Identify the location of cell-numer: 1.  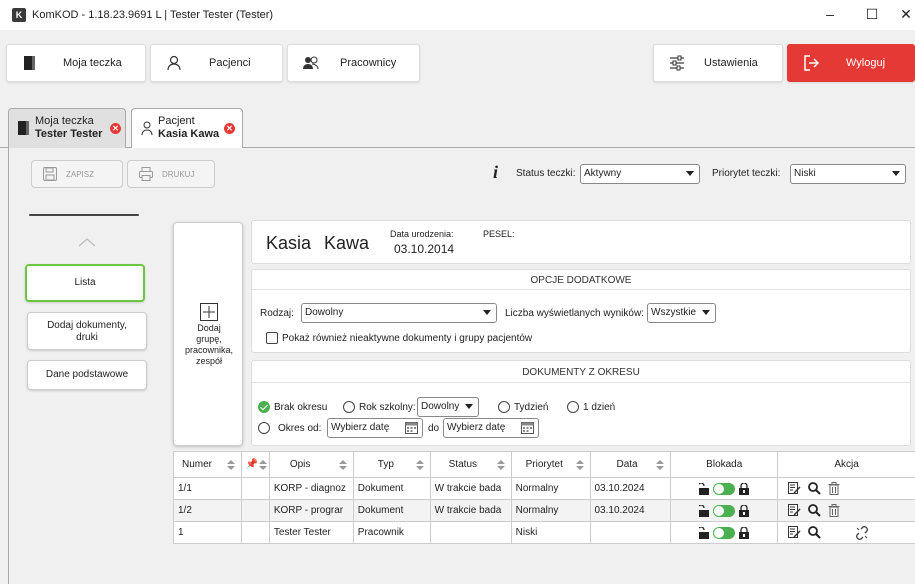
(207, 532).